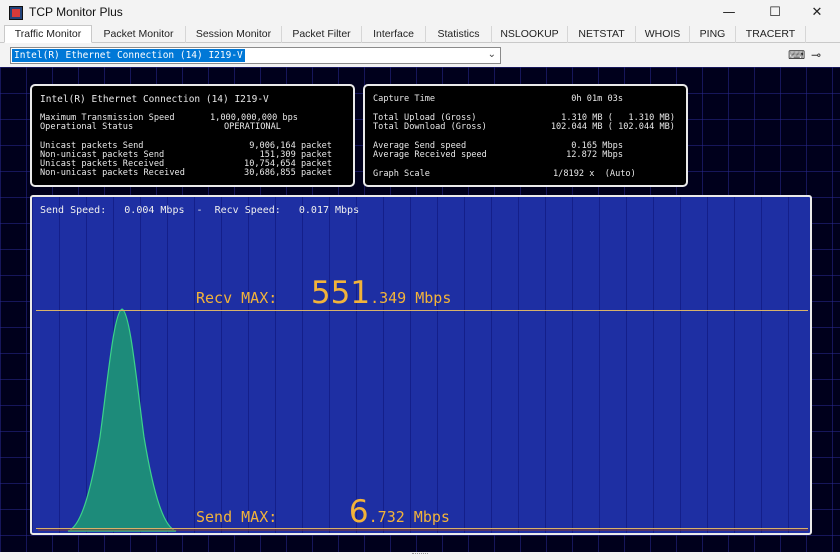  Describe the element at coordinates (234, 34) in the screenshot. I see `tab-session-monitor: Session Monitor` at that location.